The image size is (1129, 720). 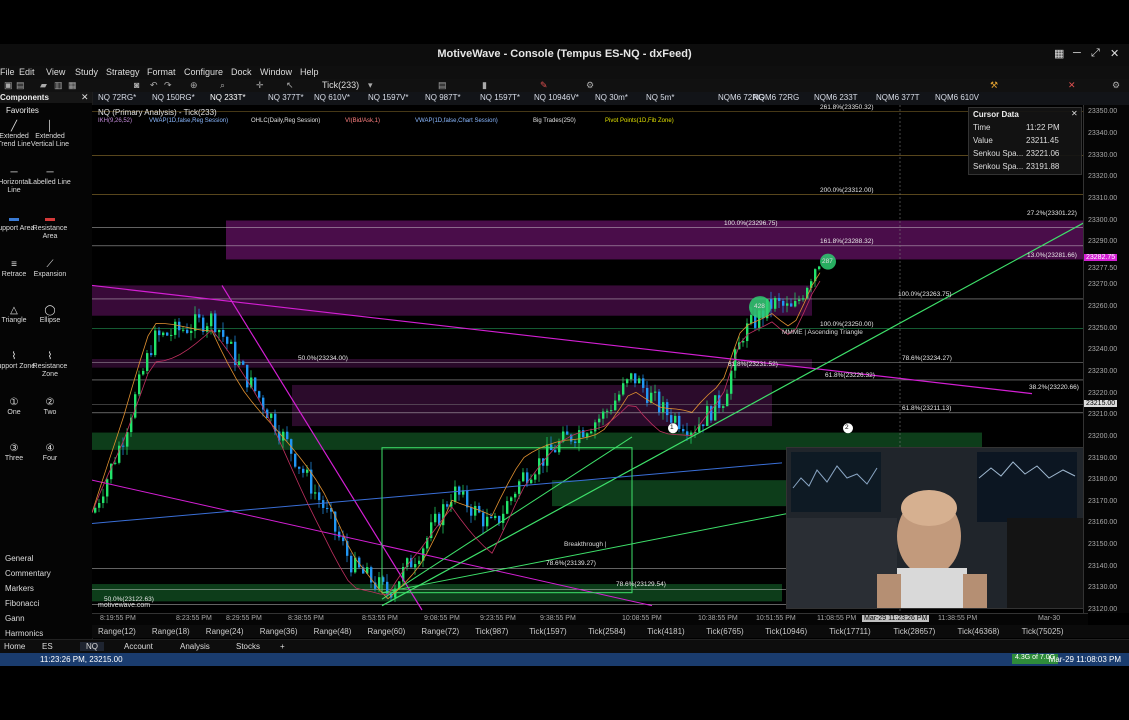 What do you see at coordinates (443, 97) in the screenshot?
I see `chart-tab: NQ 987T*` at bounding box center [443, 97].